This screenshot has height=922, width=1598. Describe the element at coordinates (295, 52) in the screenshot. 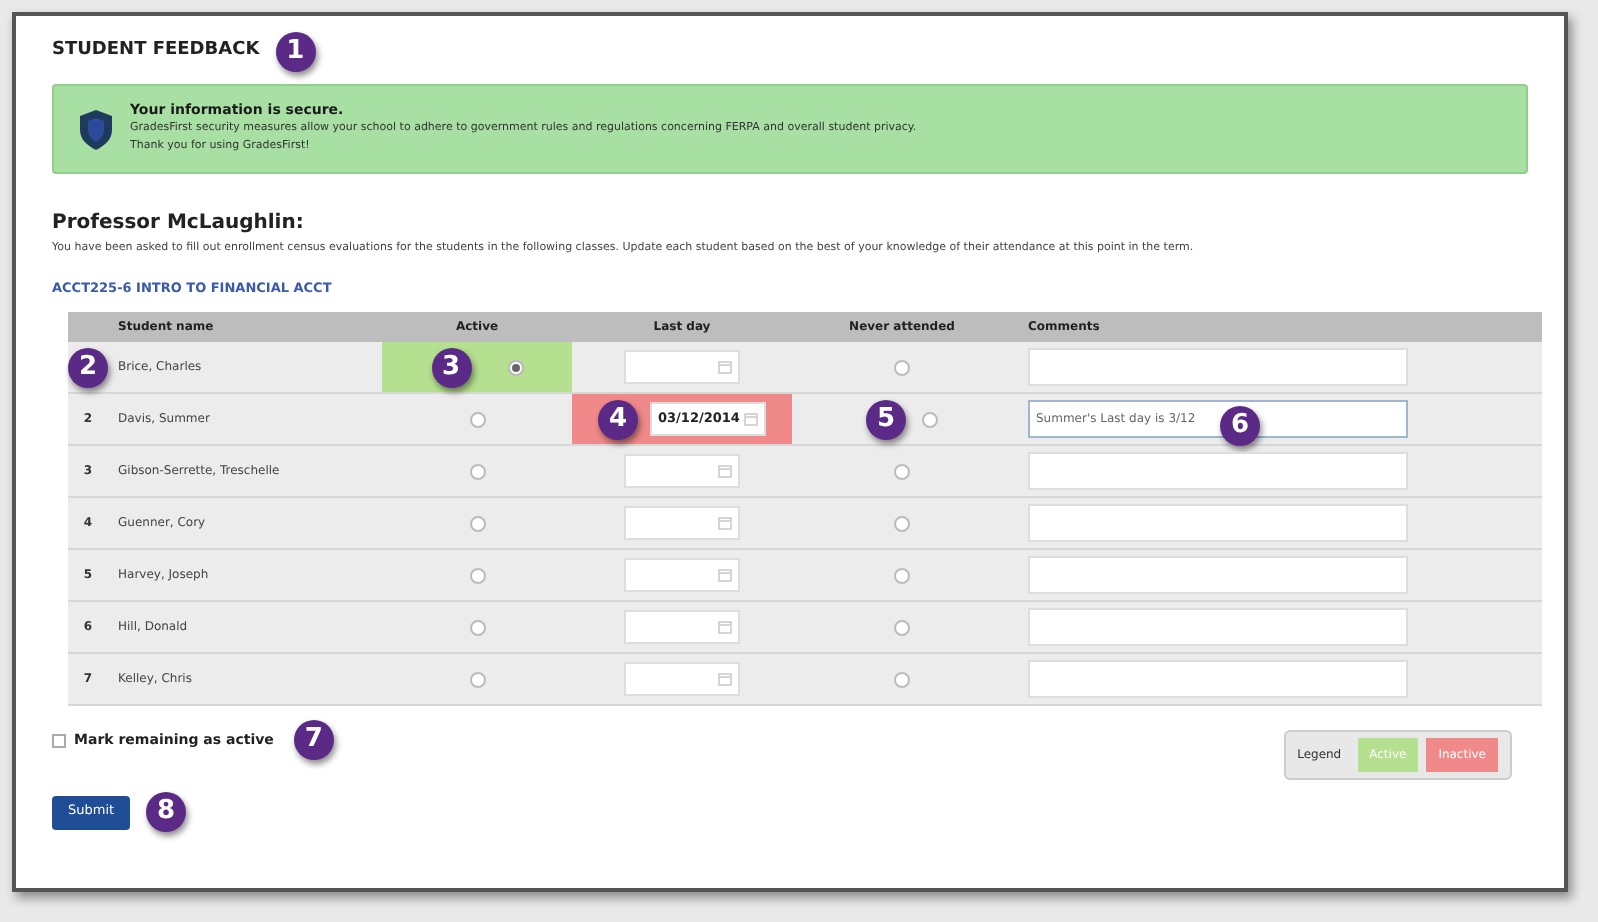

I see `callout-number: 1` at that location.